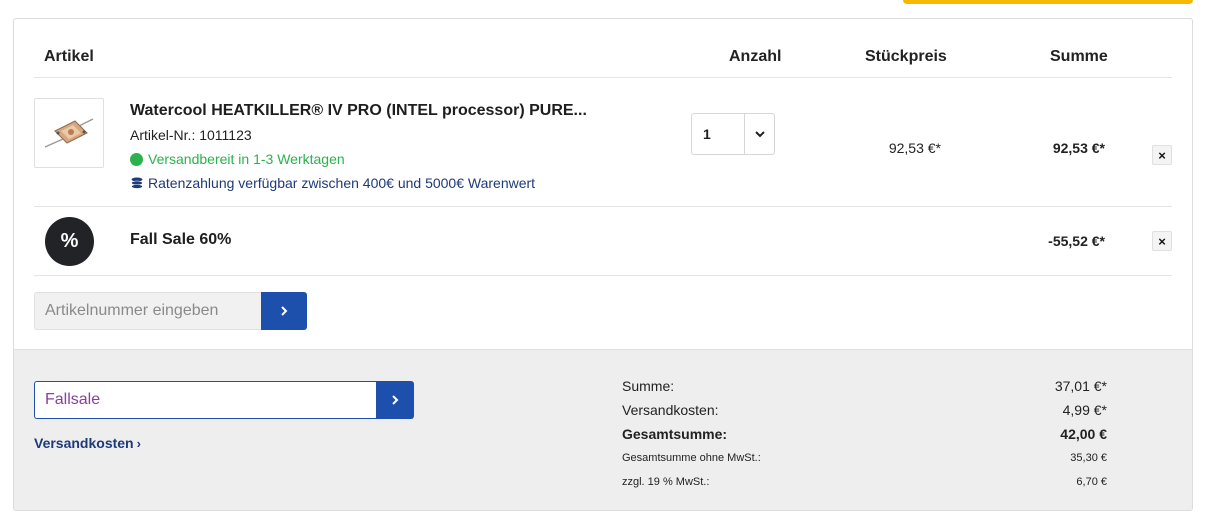  I want to click on article-number-input, so click(147, 311).